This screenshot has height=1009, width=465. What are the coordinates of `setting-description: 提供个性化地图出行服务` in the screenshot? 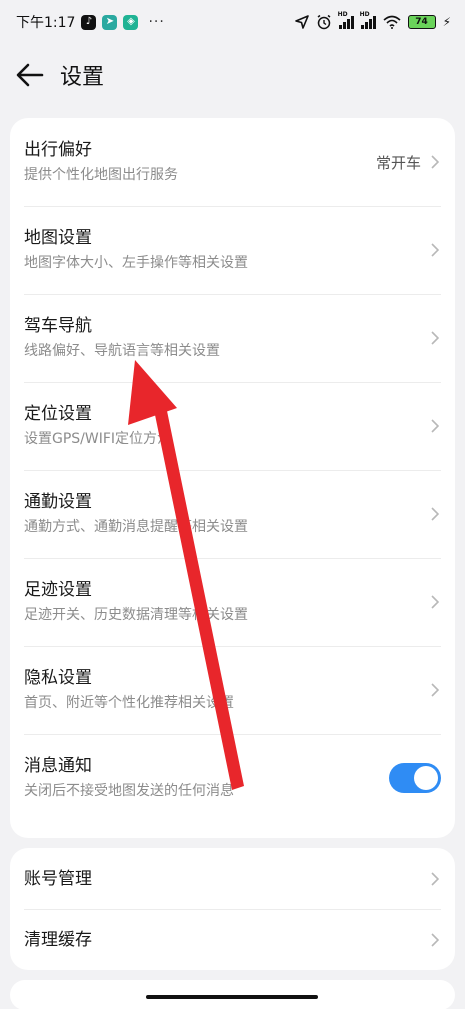 It's located at (101, 175).